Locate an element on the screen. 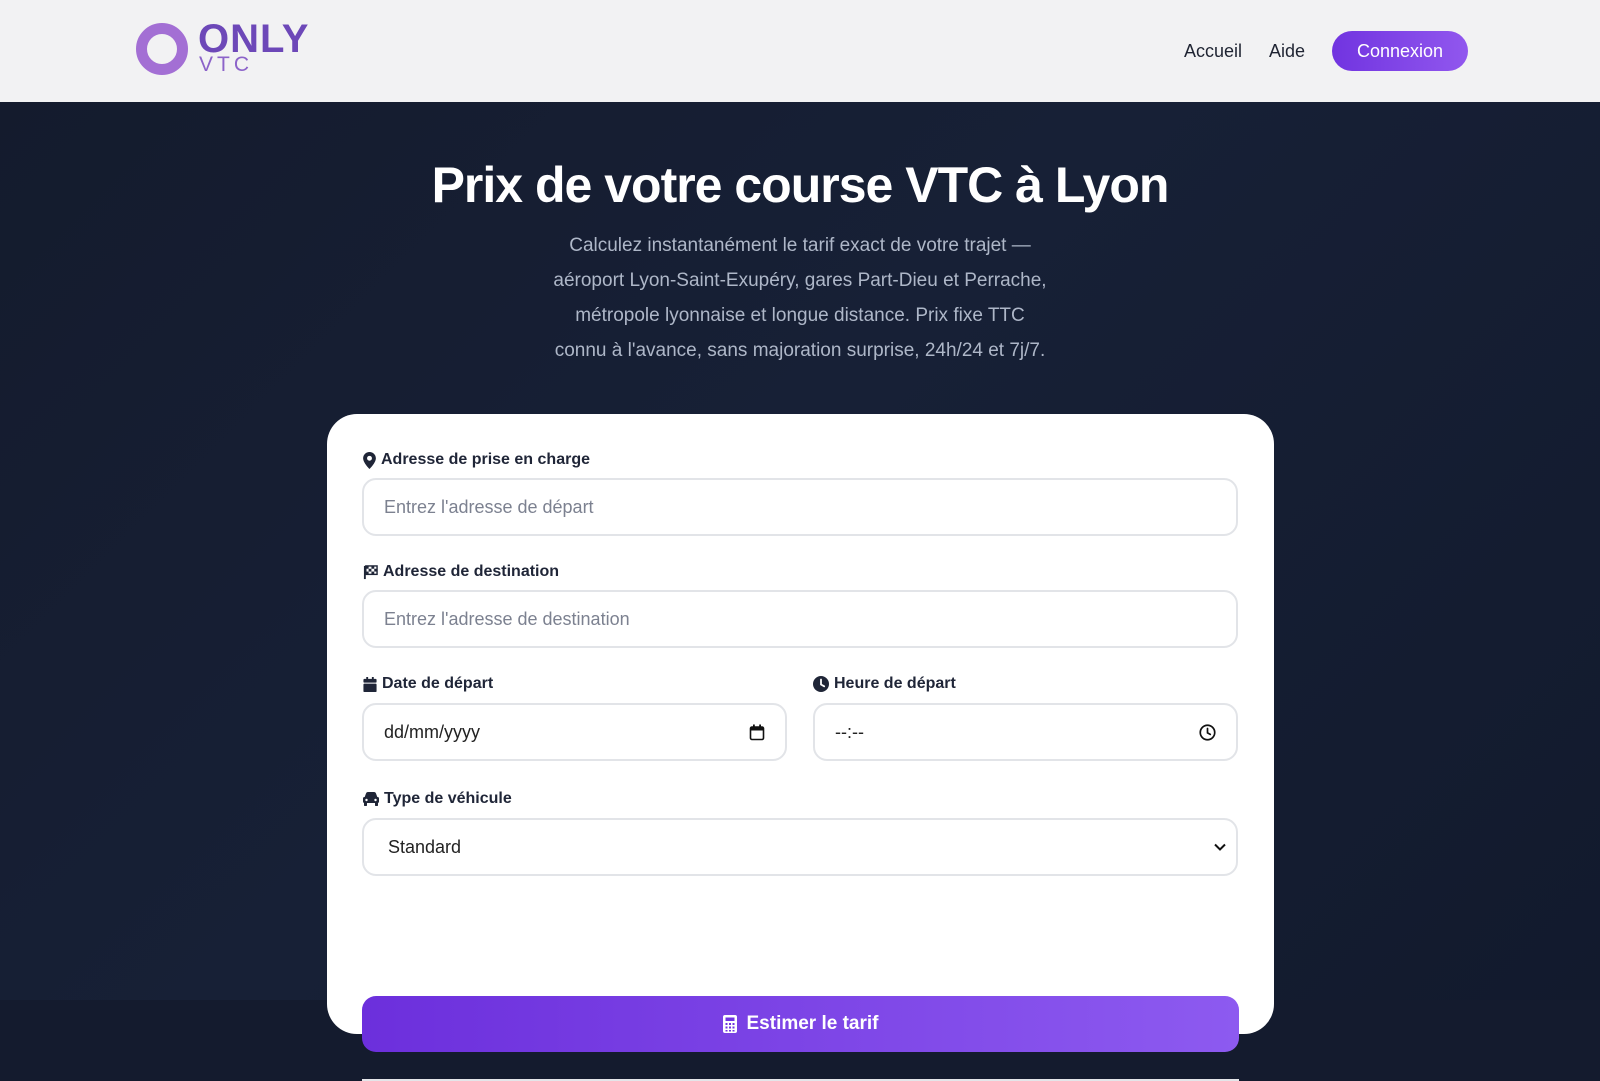  destination-address-field is located at coordinates (800, 619).